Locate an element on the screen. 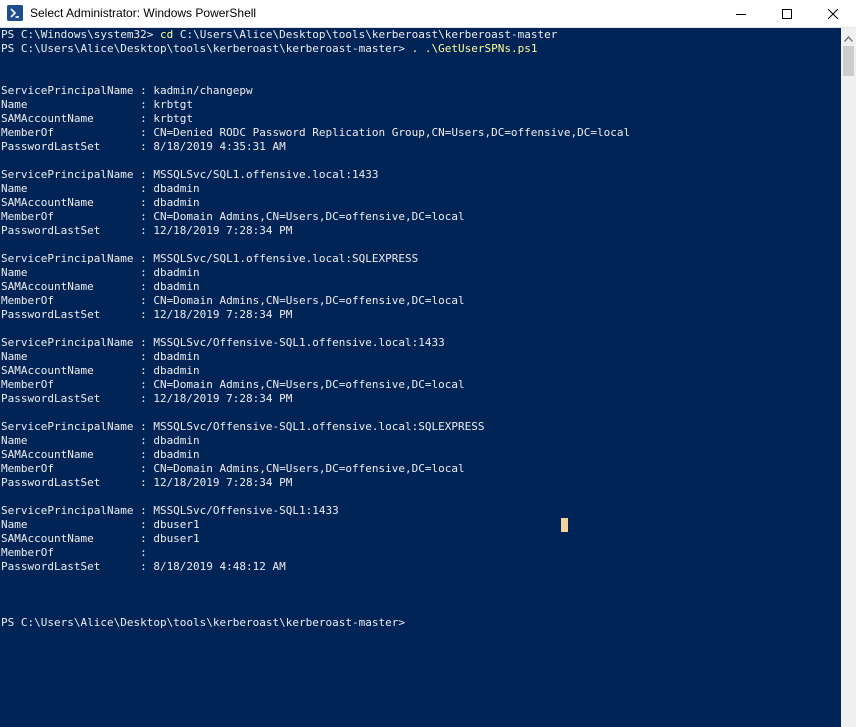  maximize-icon is located at coordinates (787, 13).